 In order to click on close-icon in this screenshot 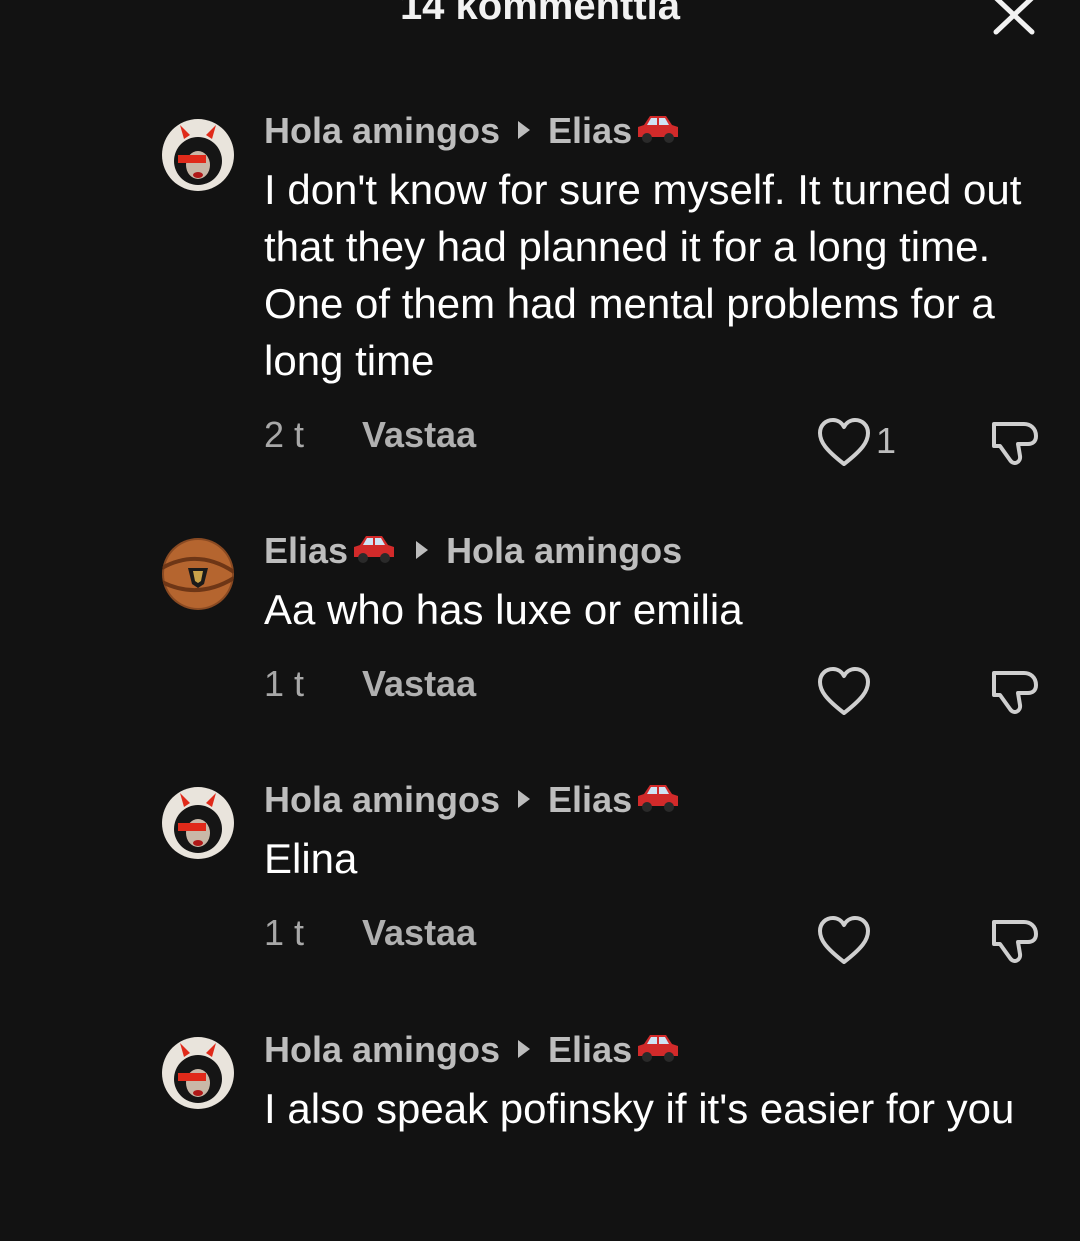, I will do `click(1014, 17)`.